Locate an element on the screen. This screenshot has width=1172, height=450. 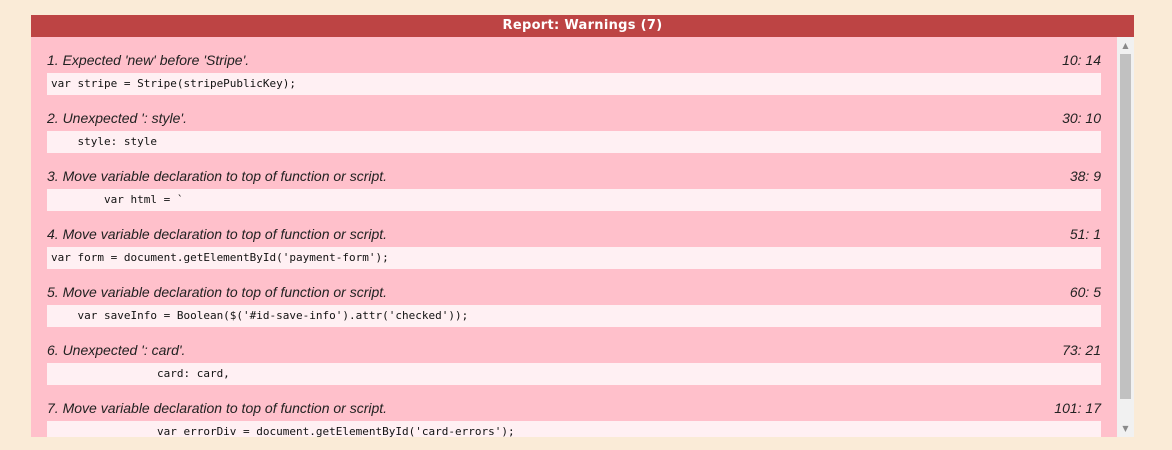
arrow-down-icon: ▼ is located at coordinates (1125, 428).